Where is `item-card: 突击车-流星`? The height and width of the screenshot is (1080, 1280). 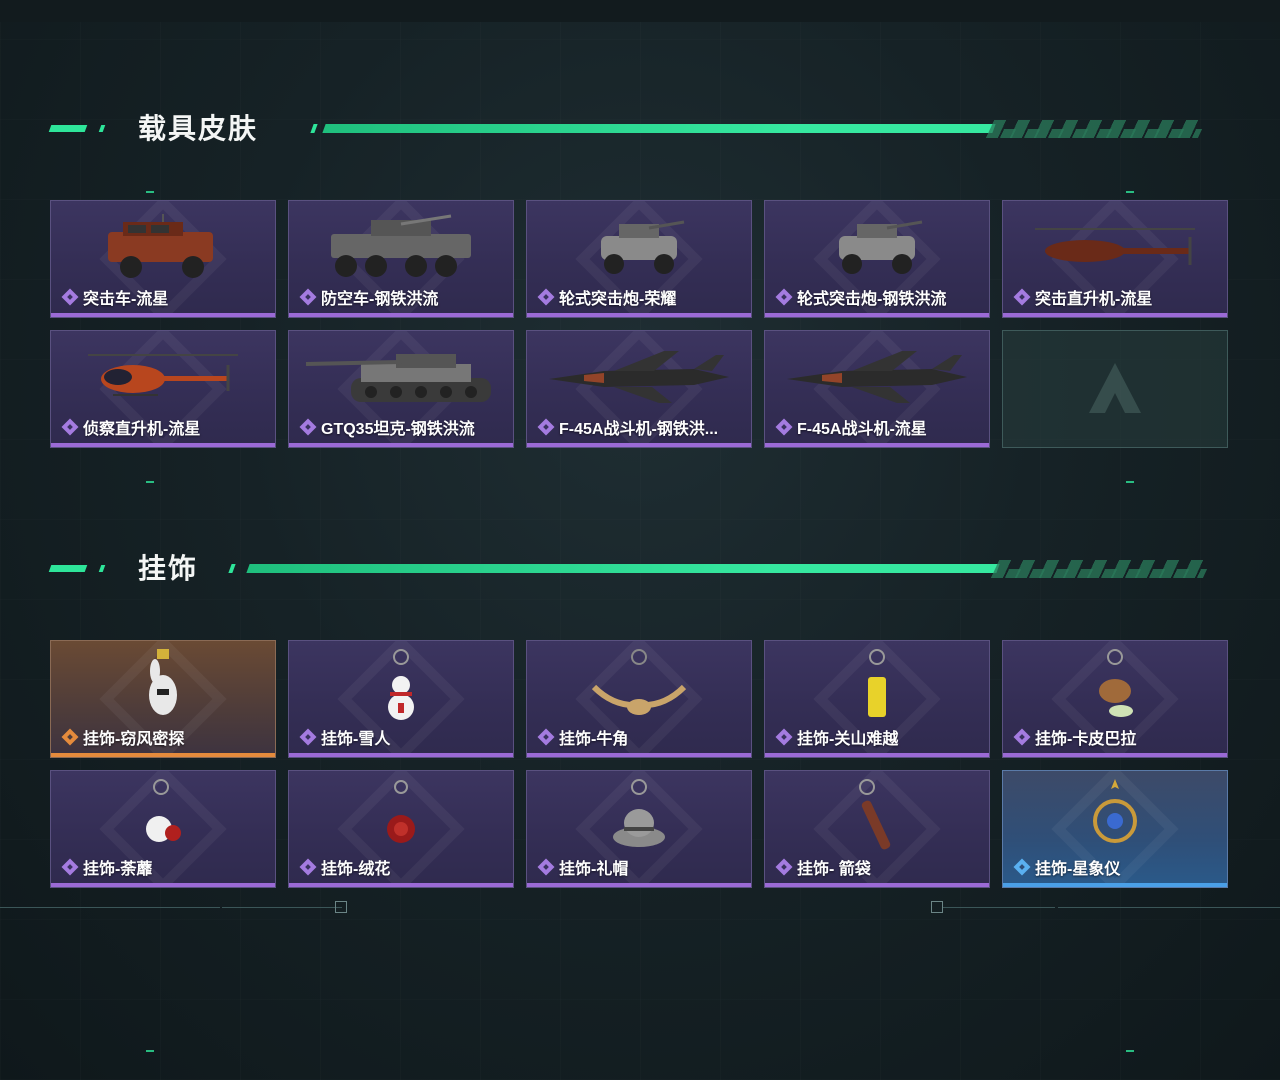
item-card: 突击车-流星 is located at coordinates (163, 259).